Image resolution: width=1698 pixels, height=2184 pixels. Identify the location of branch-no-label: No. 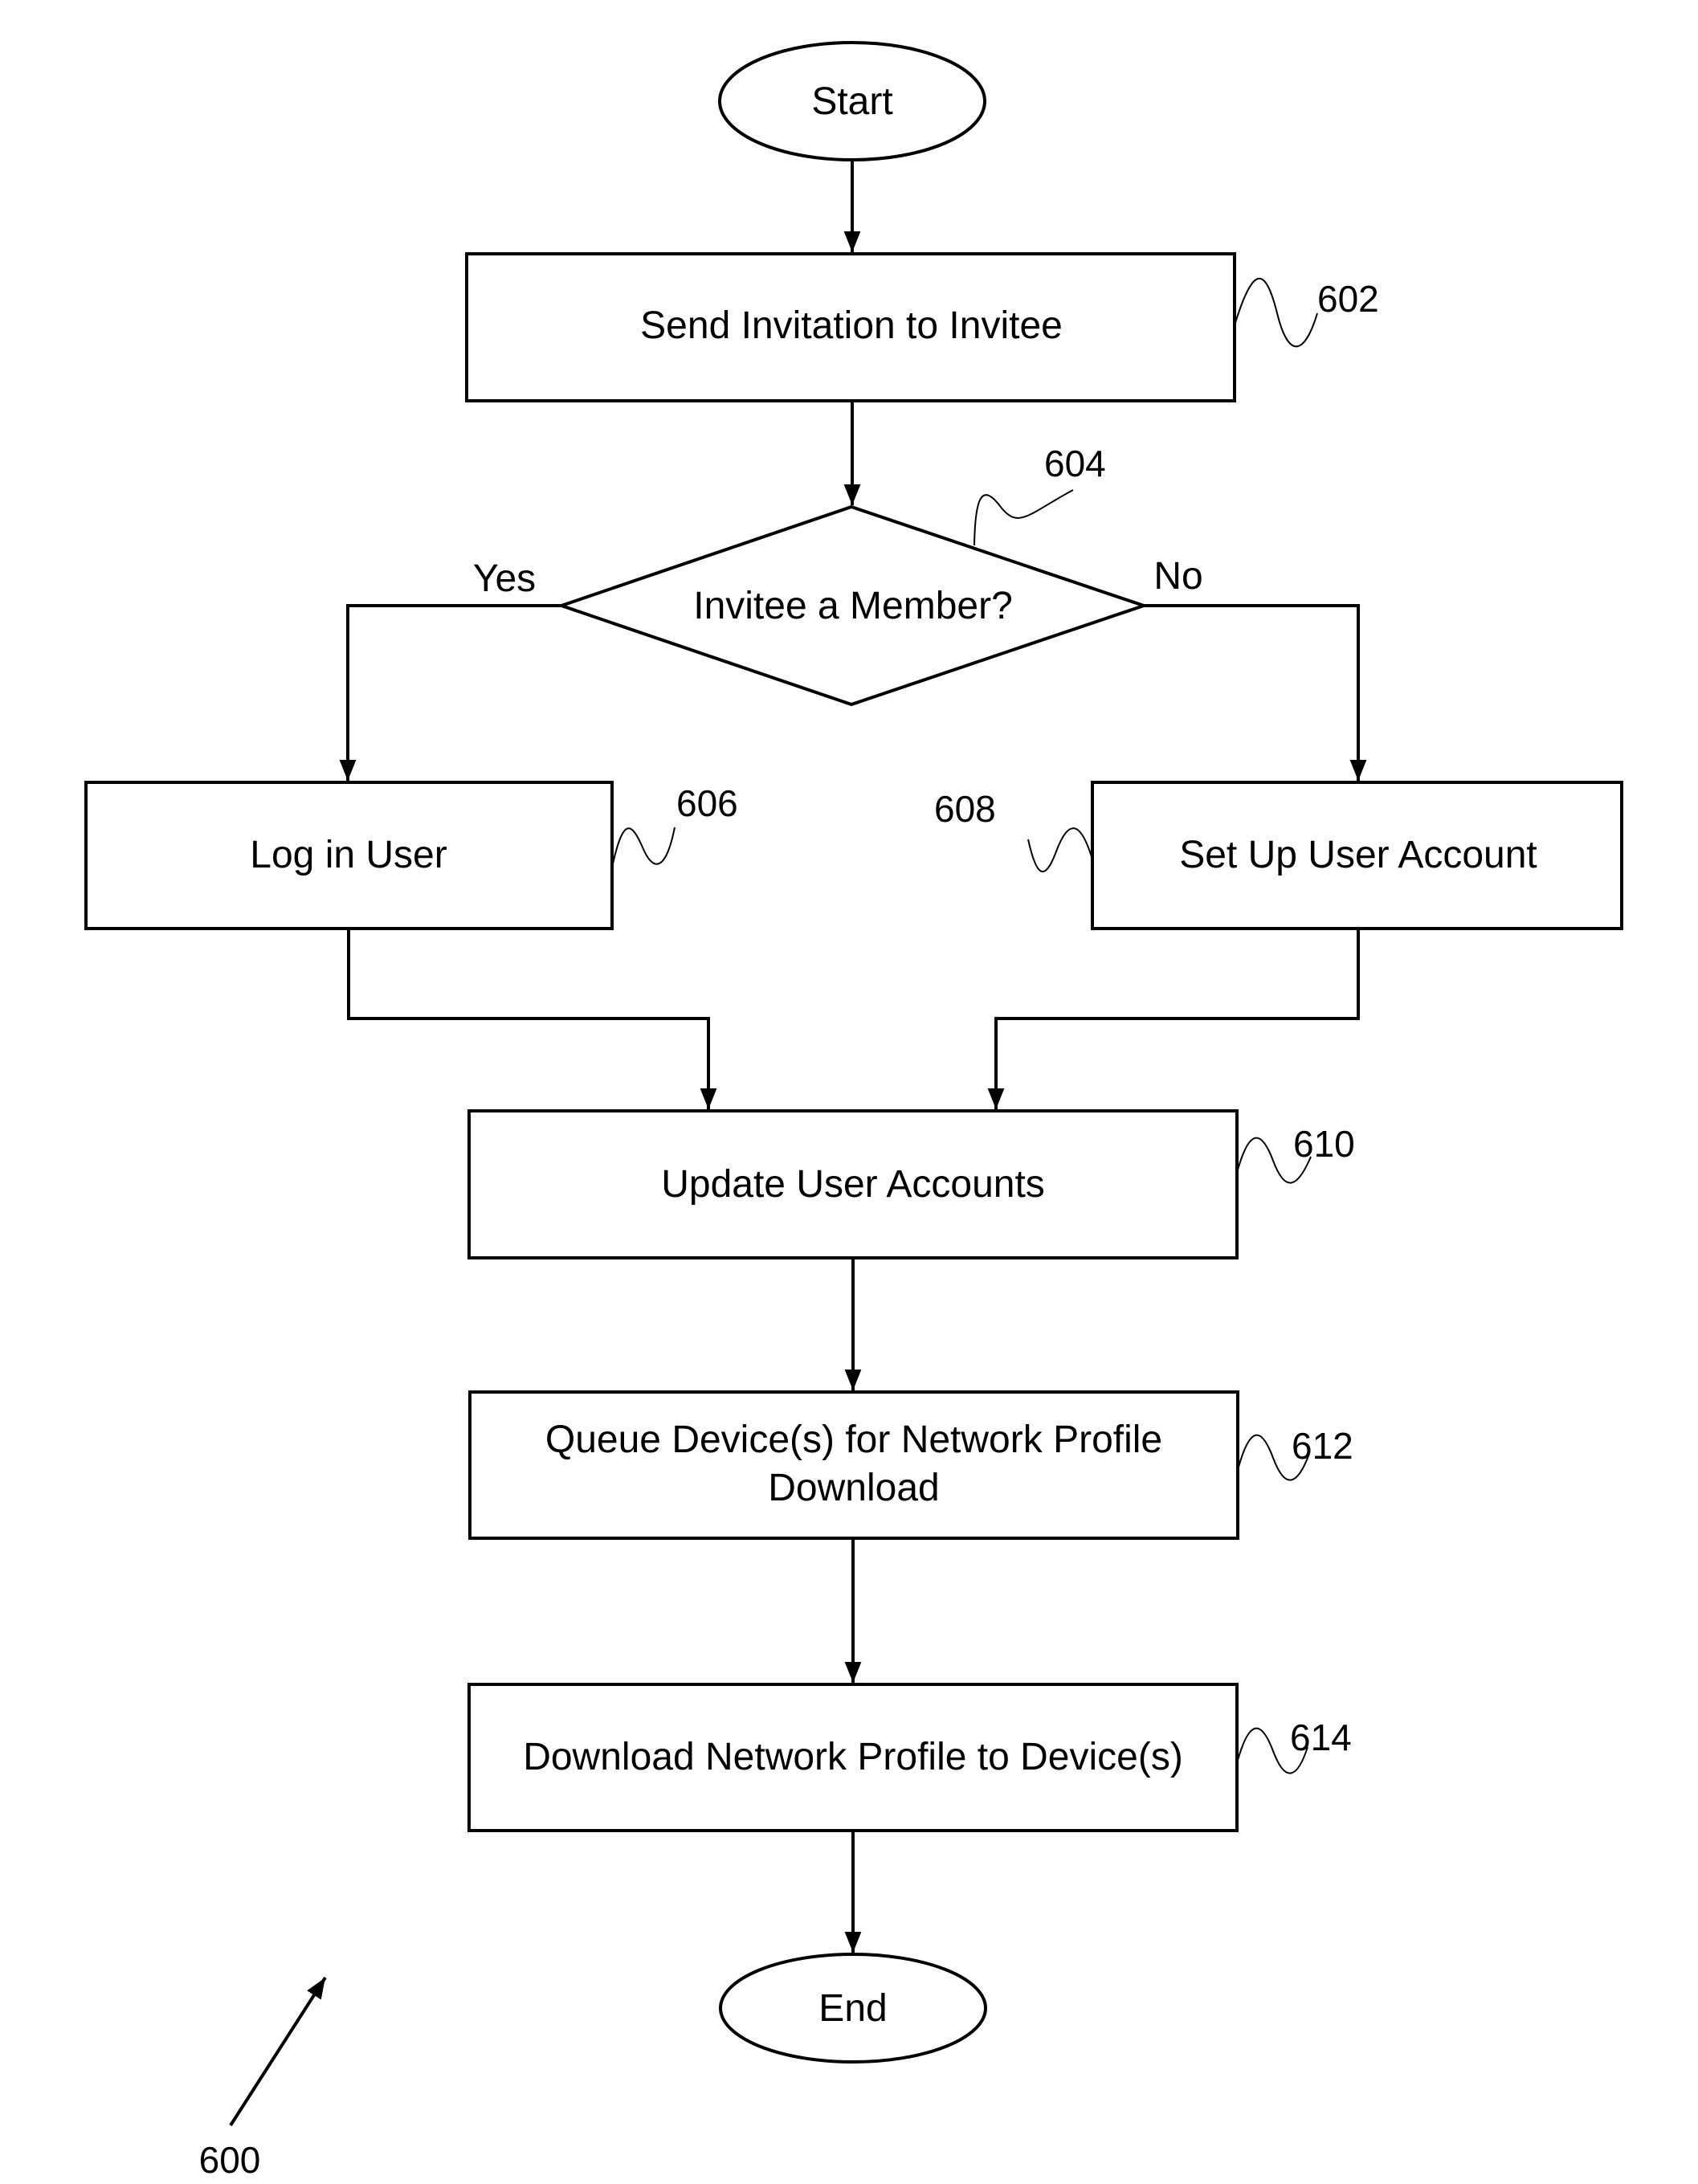
(1177, 576).